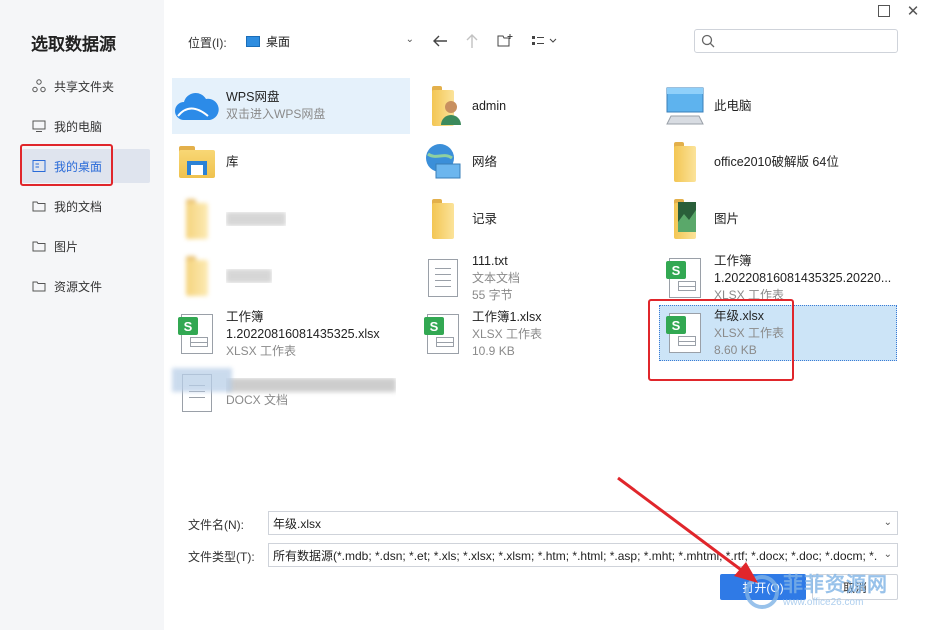 This screenshot has height=630, width=930. What do you see at coordinates (197, 106) in the screenshot?
I see `cloud-icon` at bounding box center [197, 106].